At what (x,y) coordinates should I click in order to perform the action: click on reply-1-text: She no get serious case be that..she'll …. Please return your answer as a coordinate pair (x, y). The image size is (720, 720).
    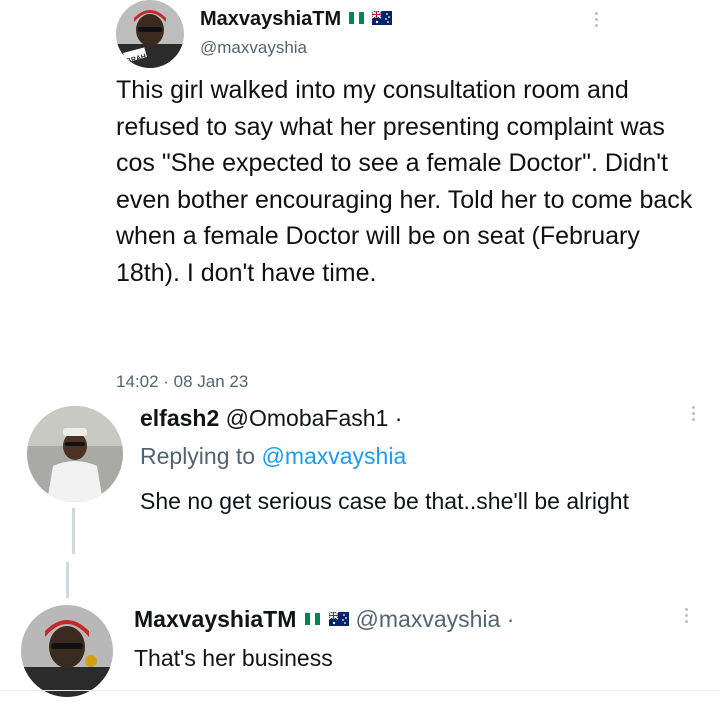
    Looking at the image, I should click on (384, 501).